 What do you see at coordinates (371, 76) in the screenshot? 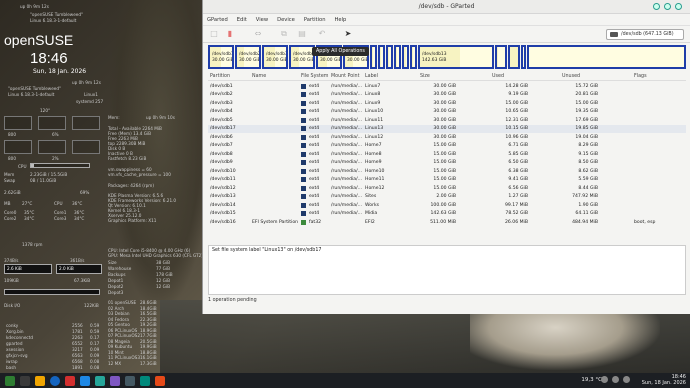
I see `col-label: Label` at bounding box center [371, 76].